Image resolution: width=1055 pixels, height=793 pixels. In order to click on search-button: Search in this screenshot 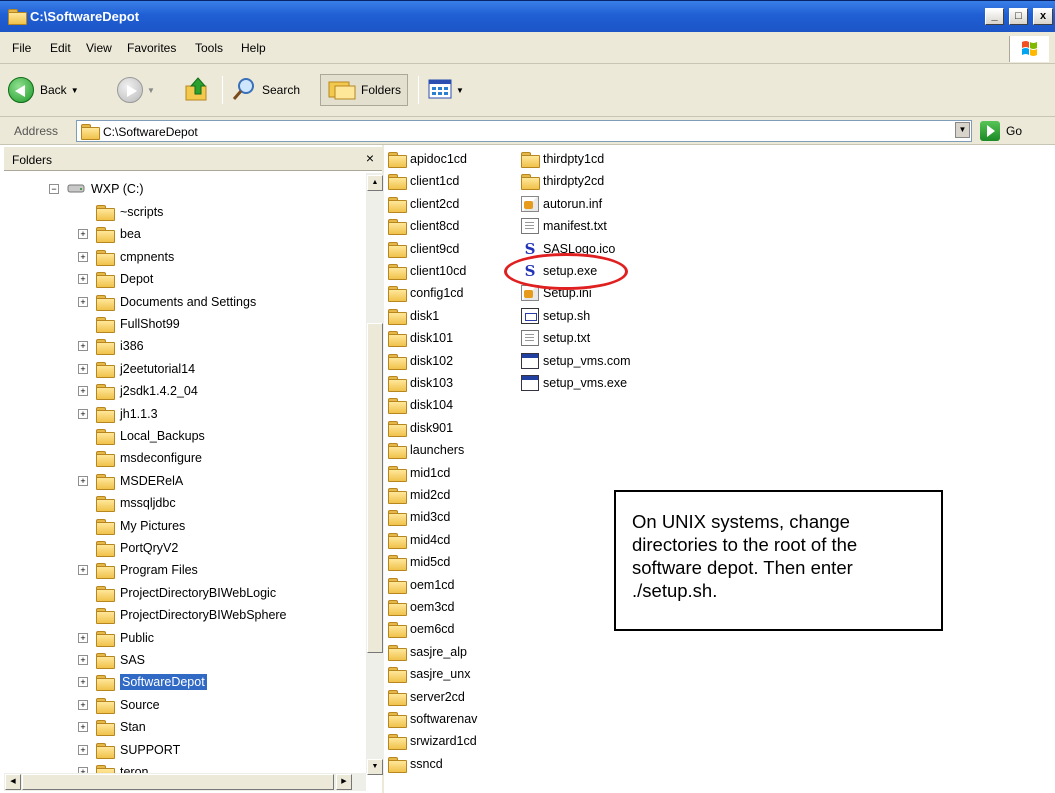, I will do `click(265, 90)`.